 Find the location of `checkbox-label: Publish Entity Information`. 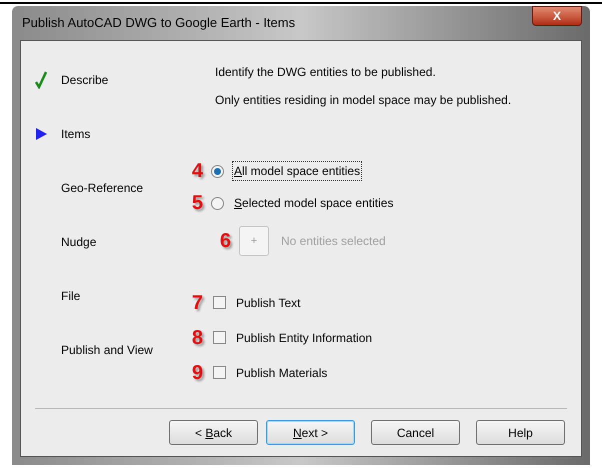

checkbox-label: Publish Entity Information is located at coordinates (304, 337).